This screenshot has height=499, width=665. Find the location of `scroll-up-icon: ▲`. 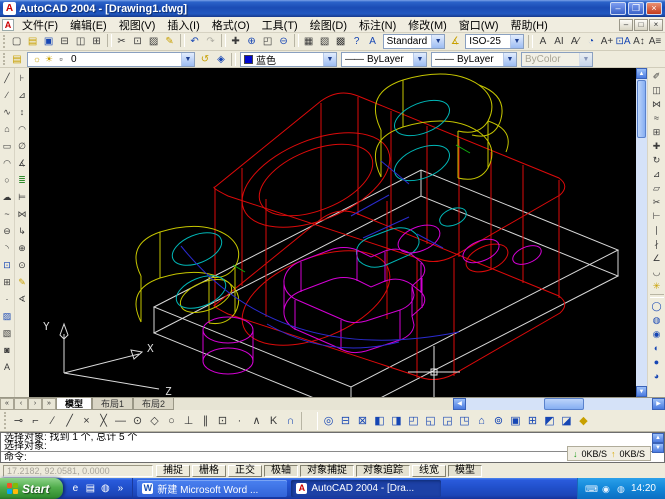

scroll-up-icon: ▲ is located at coordinates (658, 438).